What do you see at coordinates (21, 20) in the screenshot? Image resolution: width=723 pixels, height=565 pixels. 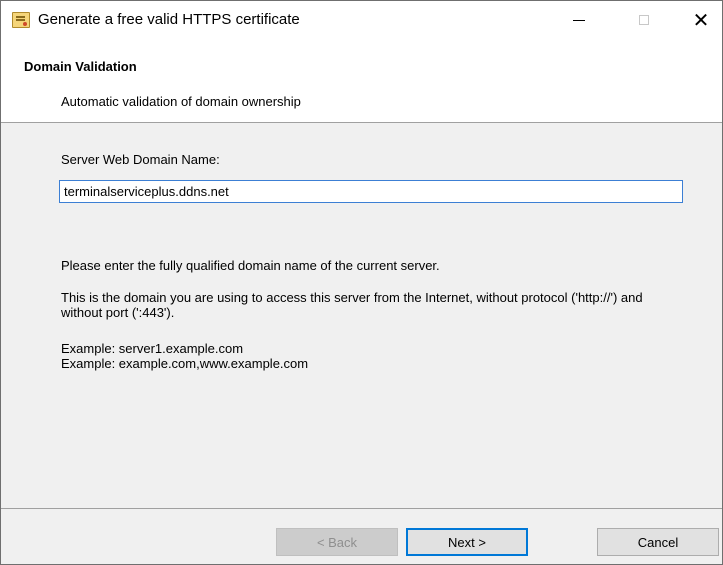 I see `certificate-icon` at bounding box center [21, 20].